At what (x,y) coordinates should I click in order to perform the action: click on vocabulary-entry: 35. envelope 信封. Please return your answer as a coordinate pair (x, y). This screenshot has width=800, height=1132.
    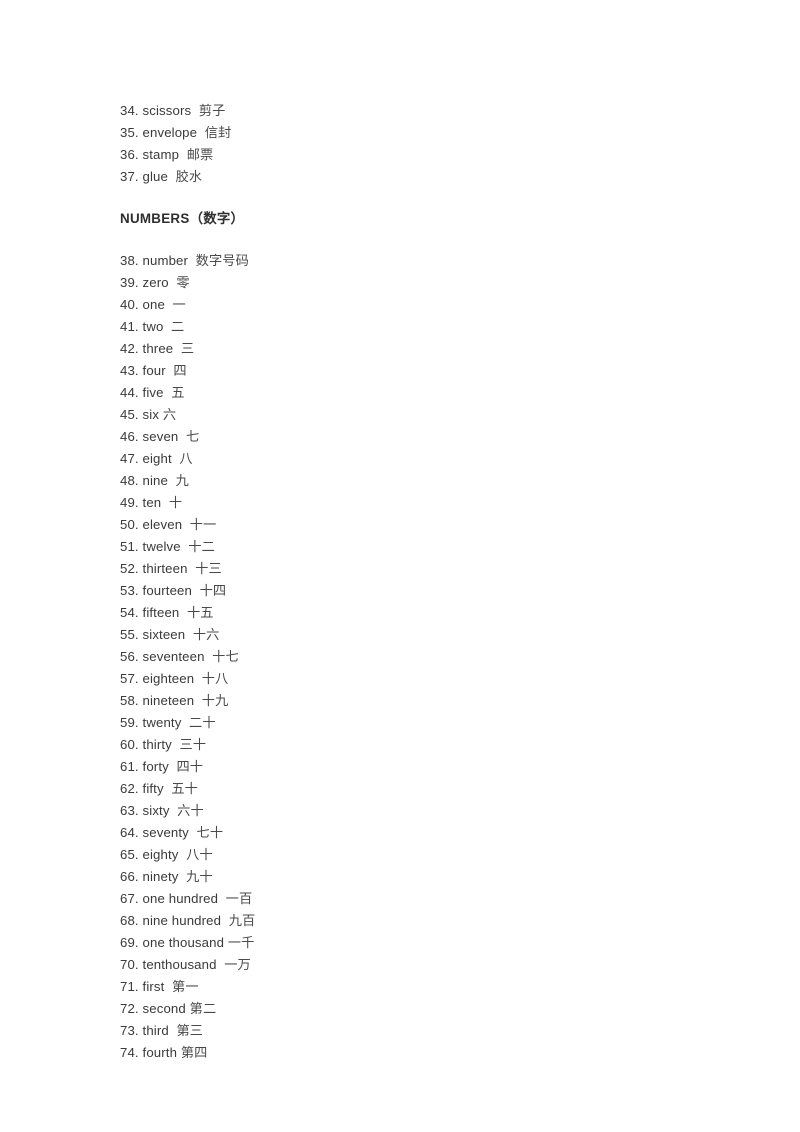
    Looking at the image, I should click on (400, 133).